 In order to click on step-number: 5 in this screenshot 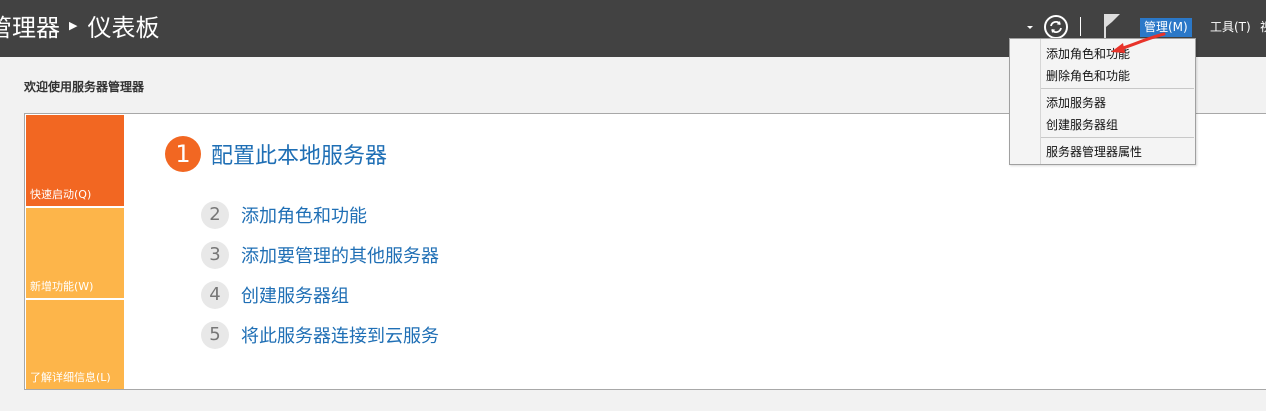, I will do `click(215, 335)`.